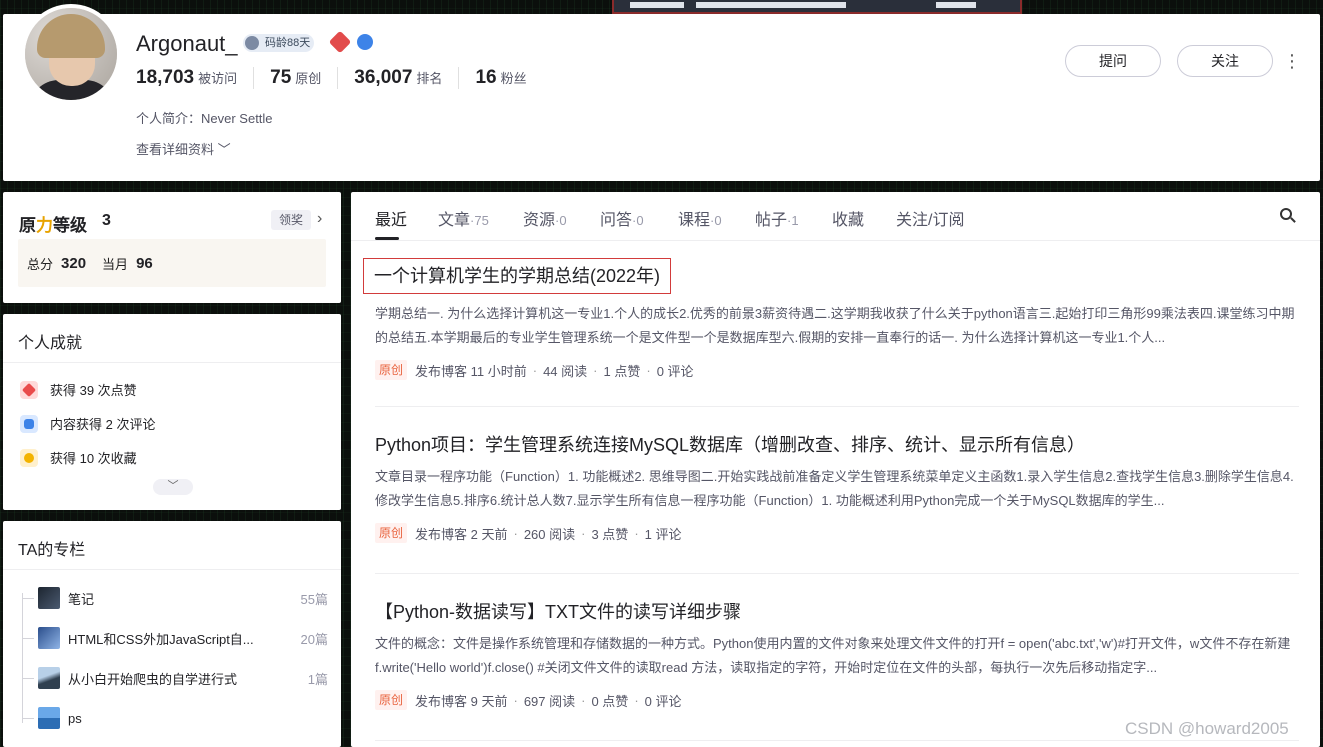 Image resolution: width=1323 pixels, height=747 pixels. What do you see at coordinates (279, 43) in the screenshot?
I see `code-age-badge: 码龄88天` at bounding box center [279, 43].